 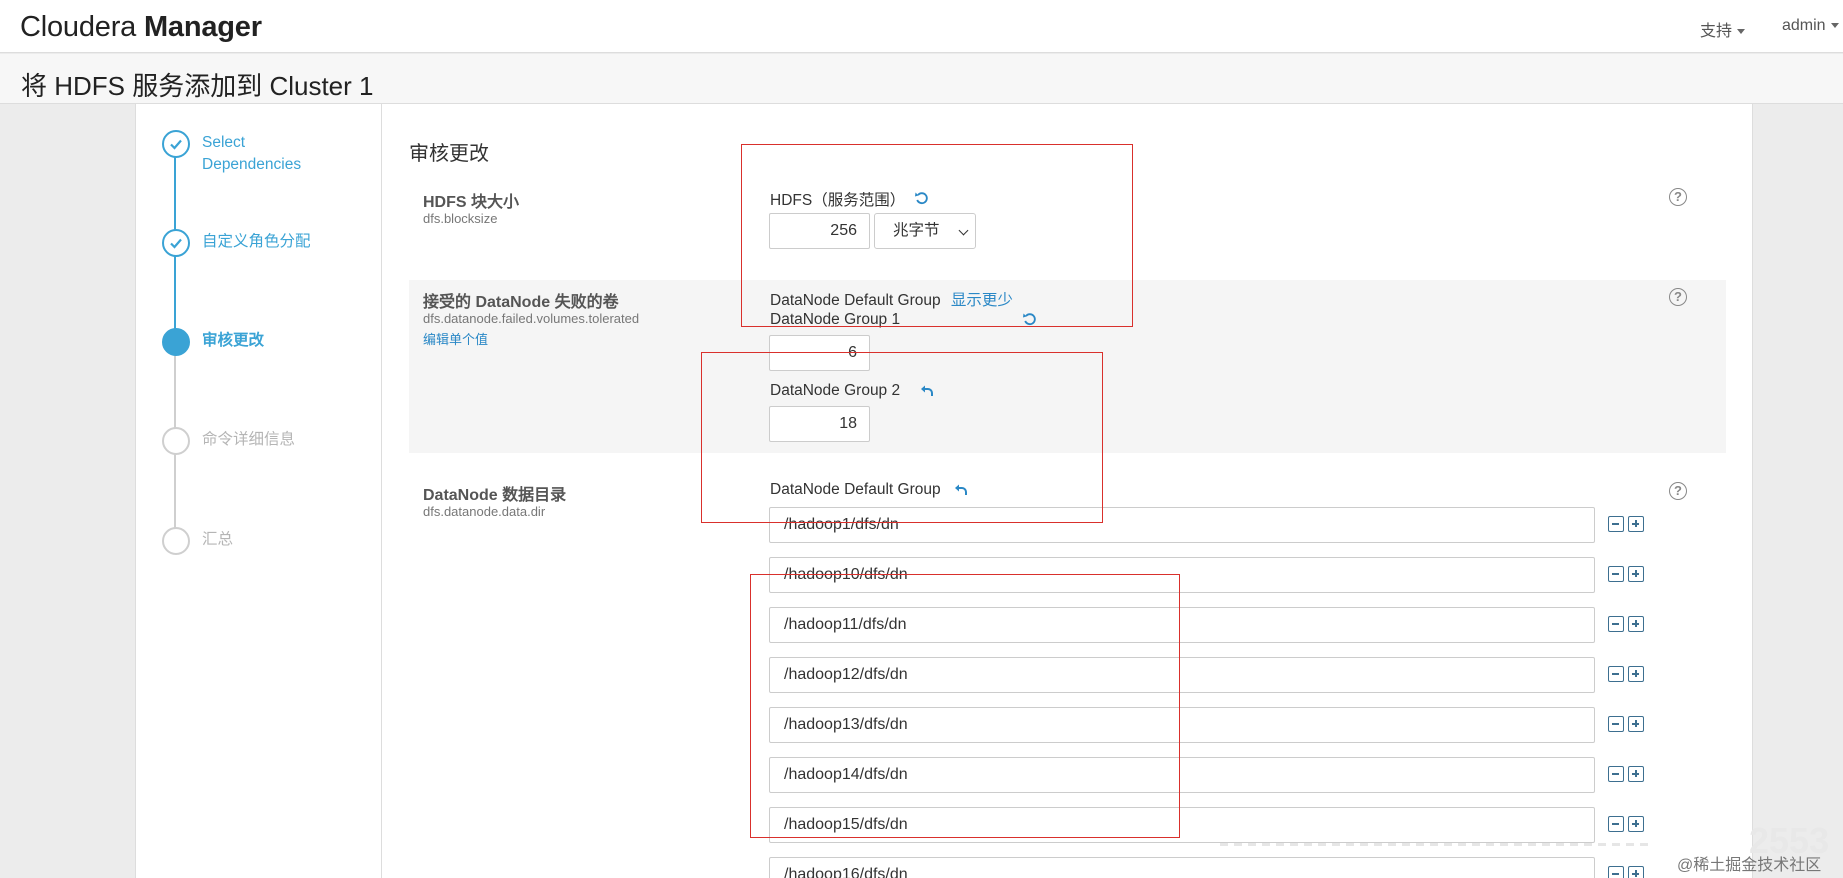 What do you see at coordinates (1182, 867) in the screenshot?
I see `data-dir-input: /hadoop16/dfs/dn` at bounding box center [1182, 867].